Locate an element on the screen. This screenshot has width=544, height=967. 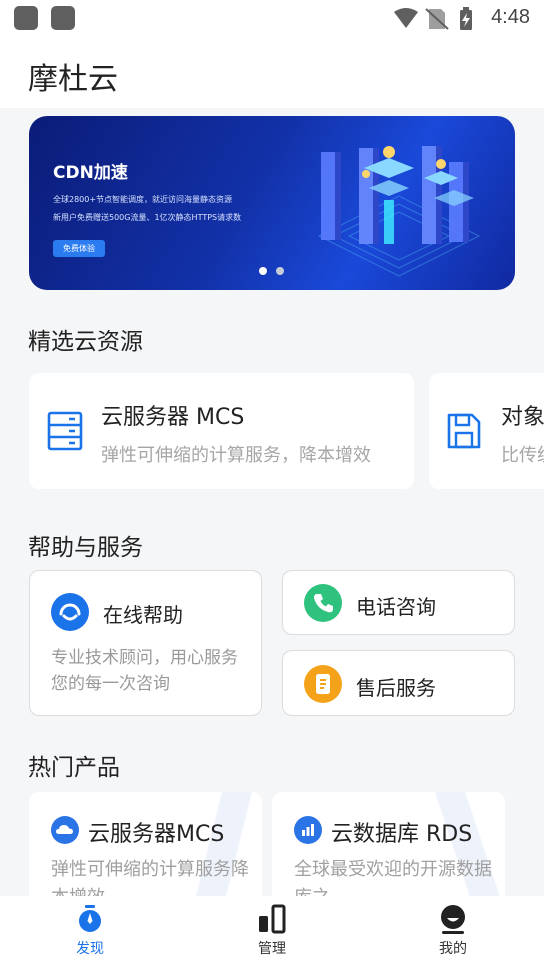
resource-title: 云服务器 MCS is located at coordinates (173, 417).